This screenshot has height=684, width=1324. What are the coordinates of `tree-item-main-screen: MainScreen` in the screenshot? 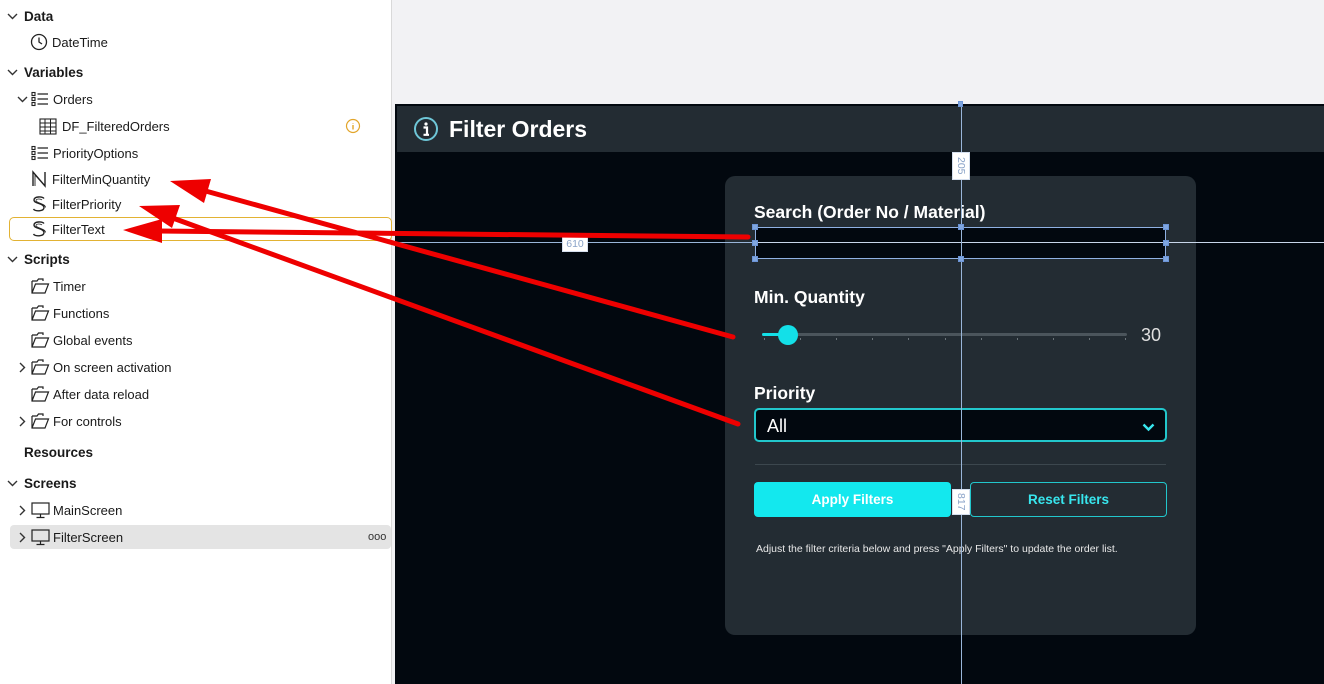 It's located at (196, 510).